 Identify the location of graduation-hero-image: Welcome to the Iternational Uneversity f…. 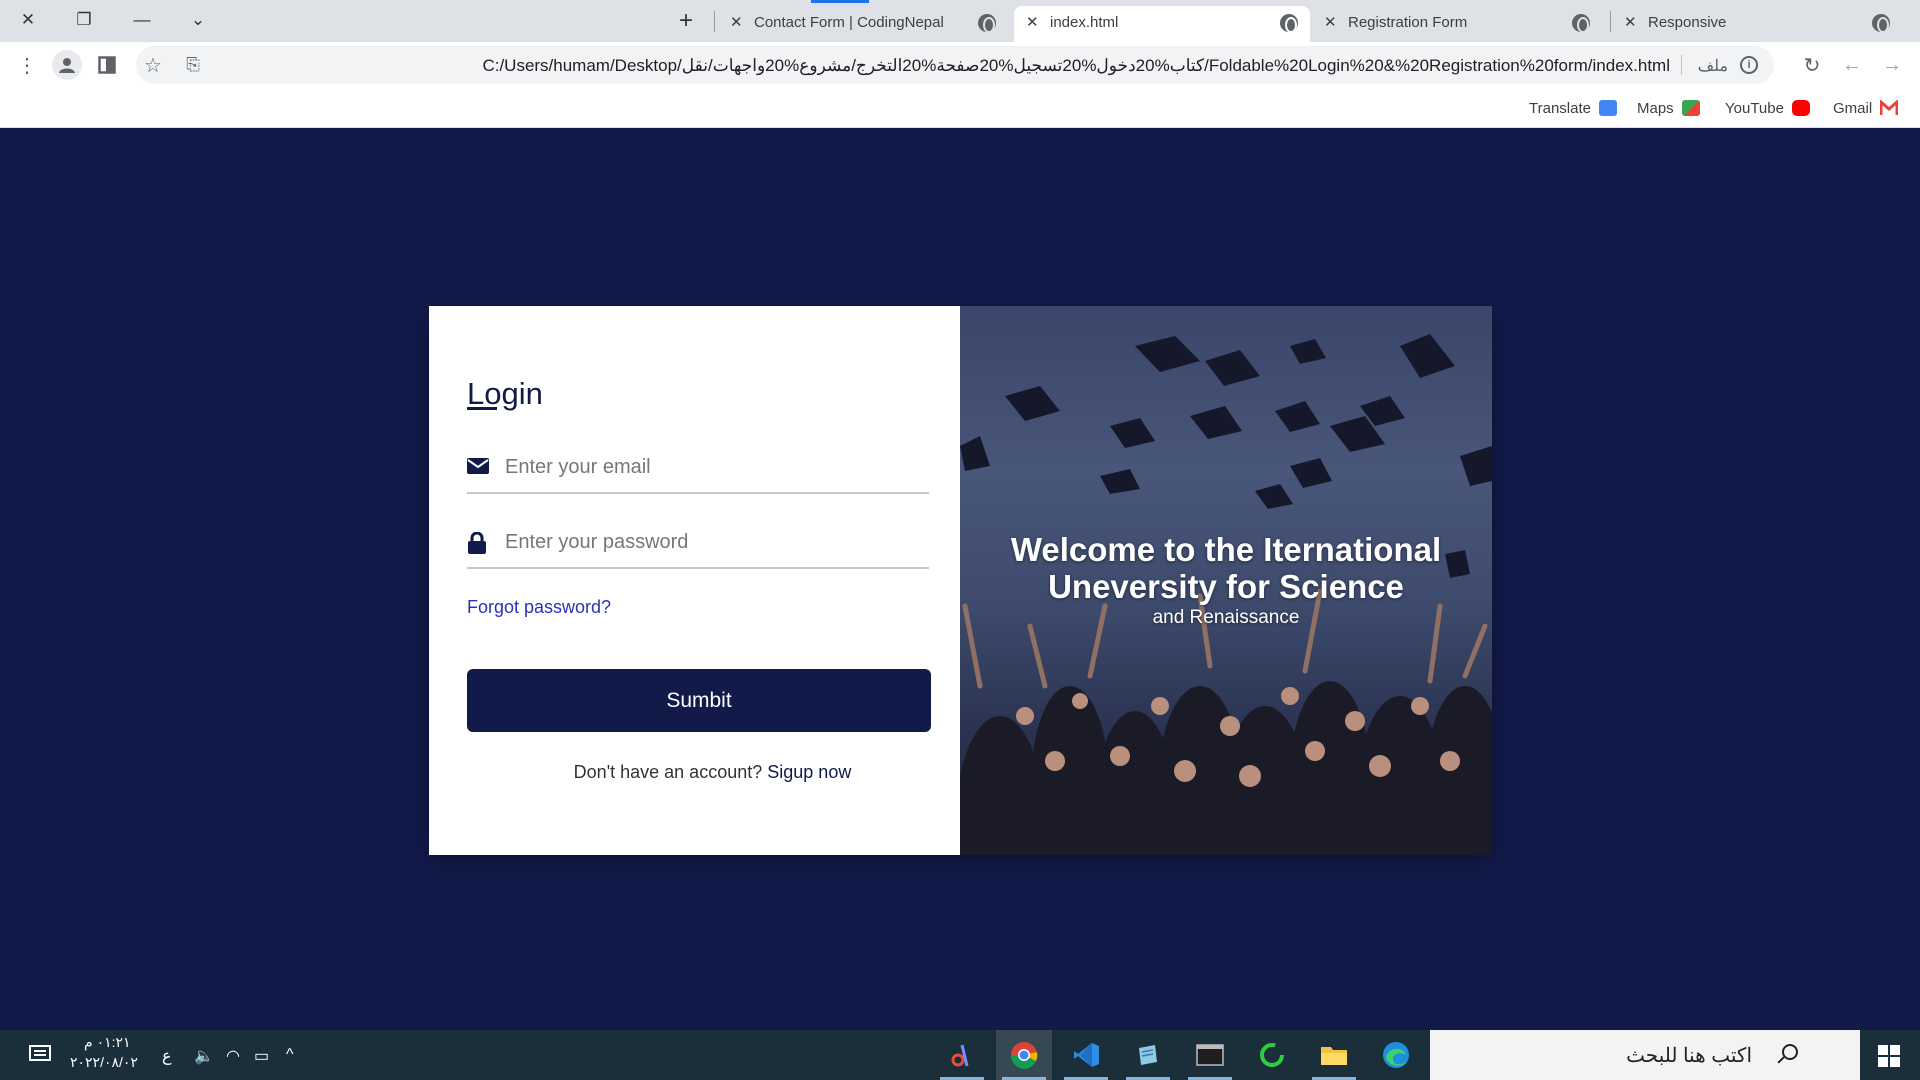
(1226, 580).